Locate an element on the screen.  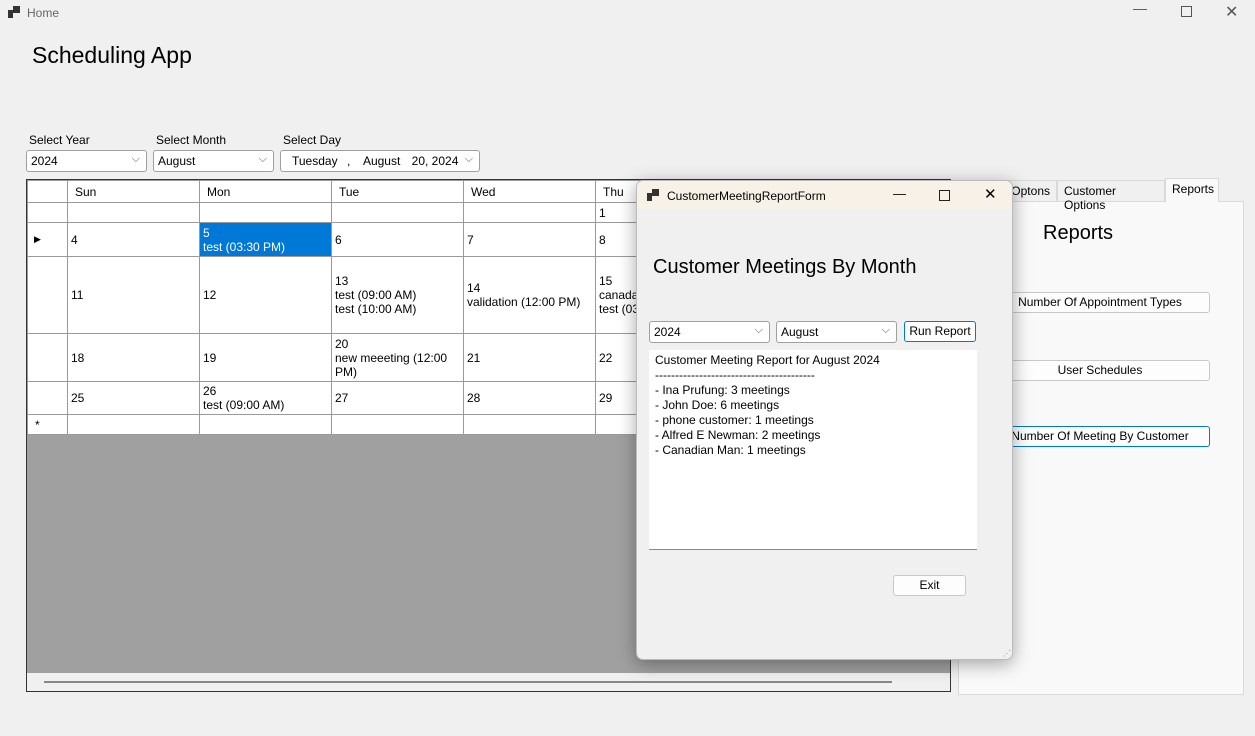
calendar-cell: 19 is located at coordinates (265, 357).